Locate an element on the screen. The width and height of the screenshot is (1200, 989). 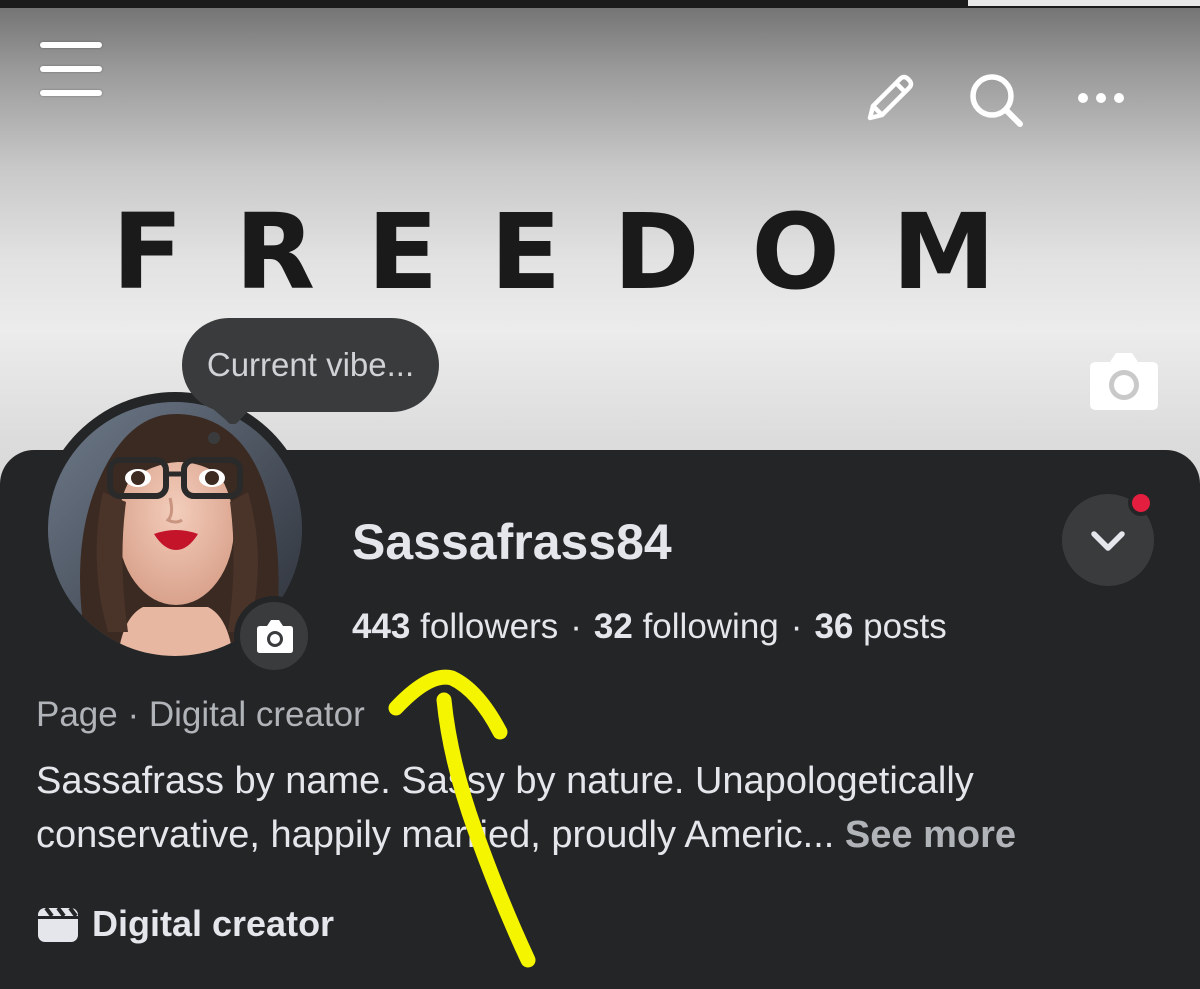
following-link: 32 following is located at coordinates (686, 626).